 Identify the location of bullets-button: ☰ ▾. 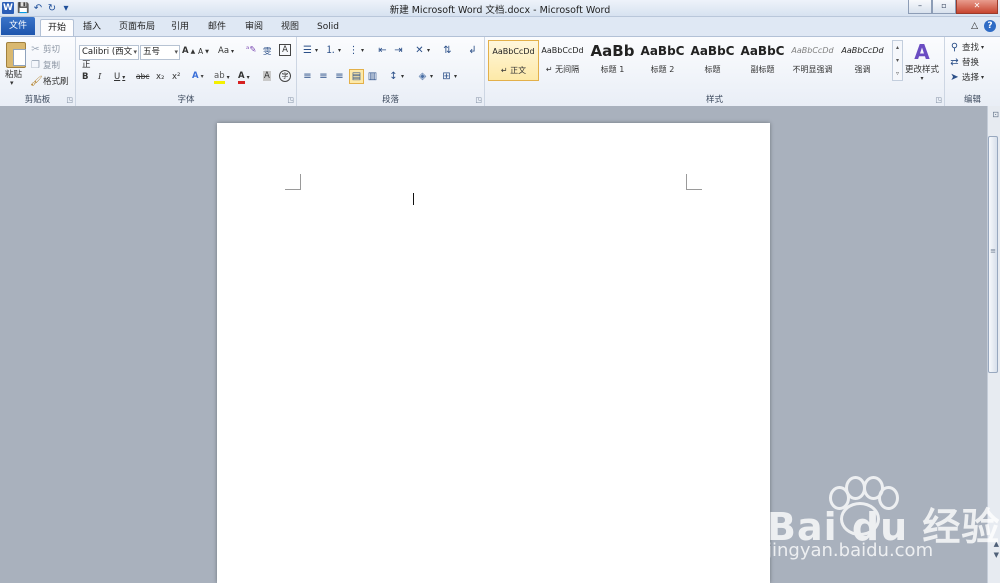
(310, 50).